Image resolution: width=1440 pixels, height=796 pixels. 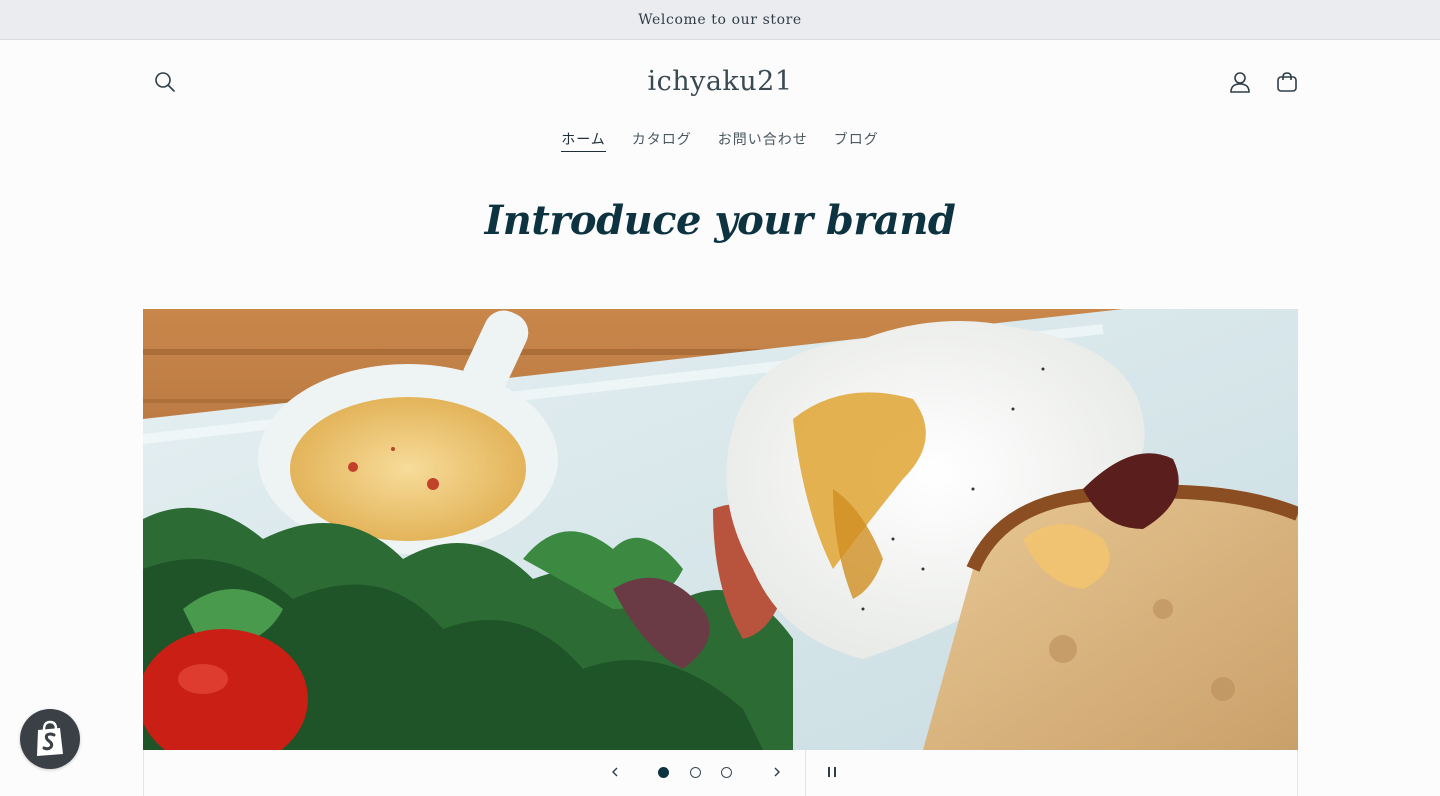 I want to click on slide-next-button, so click(x=777, y=772).